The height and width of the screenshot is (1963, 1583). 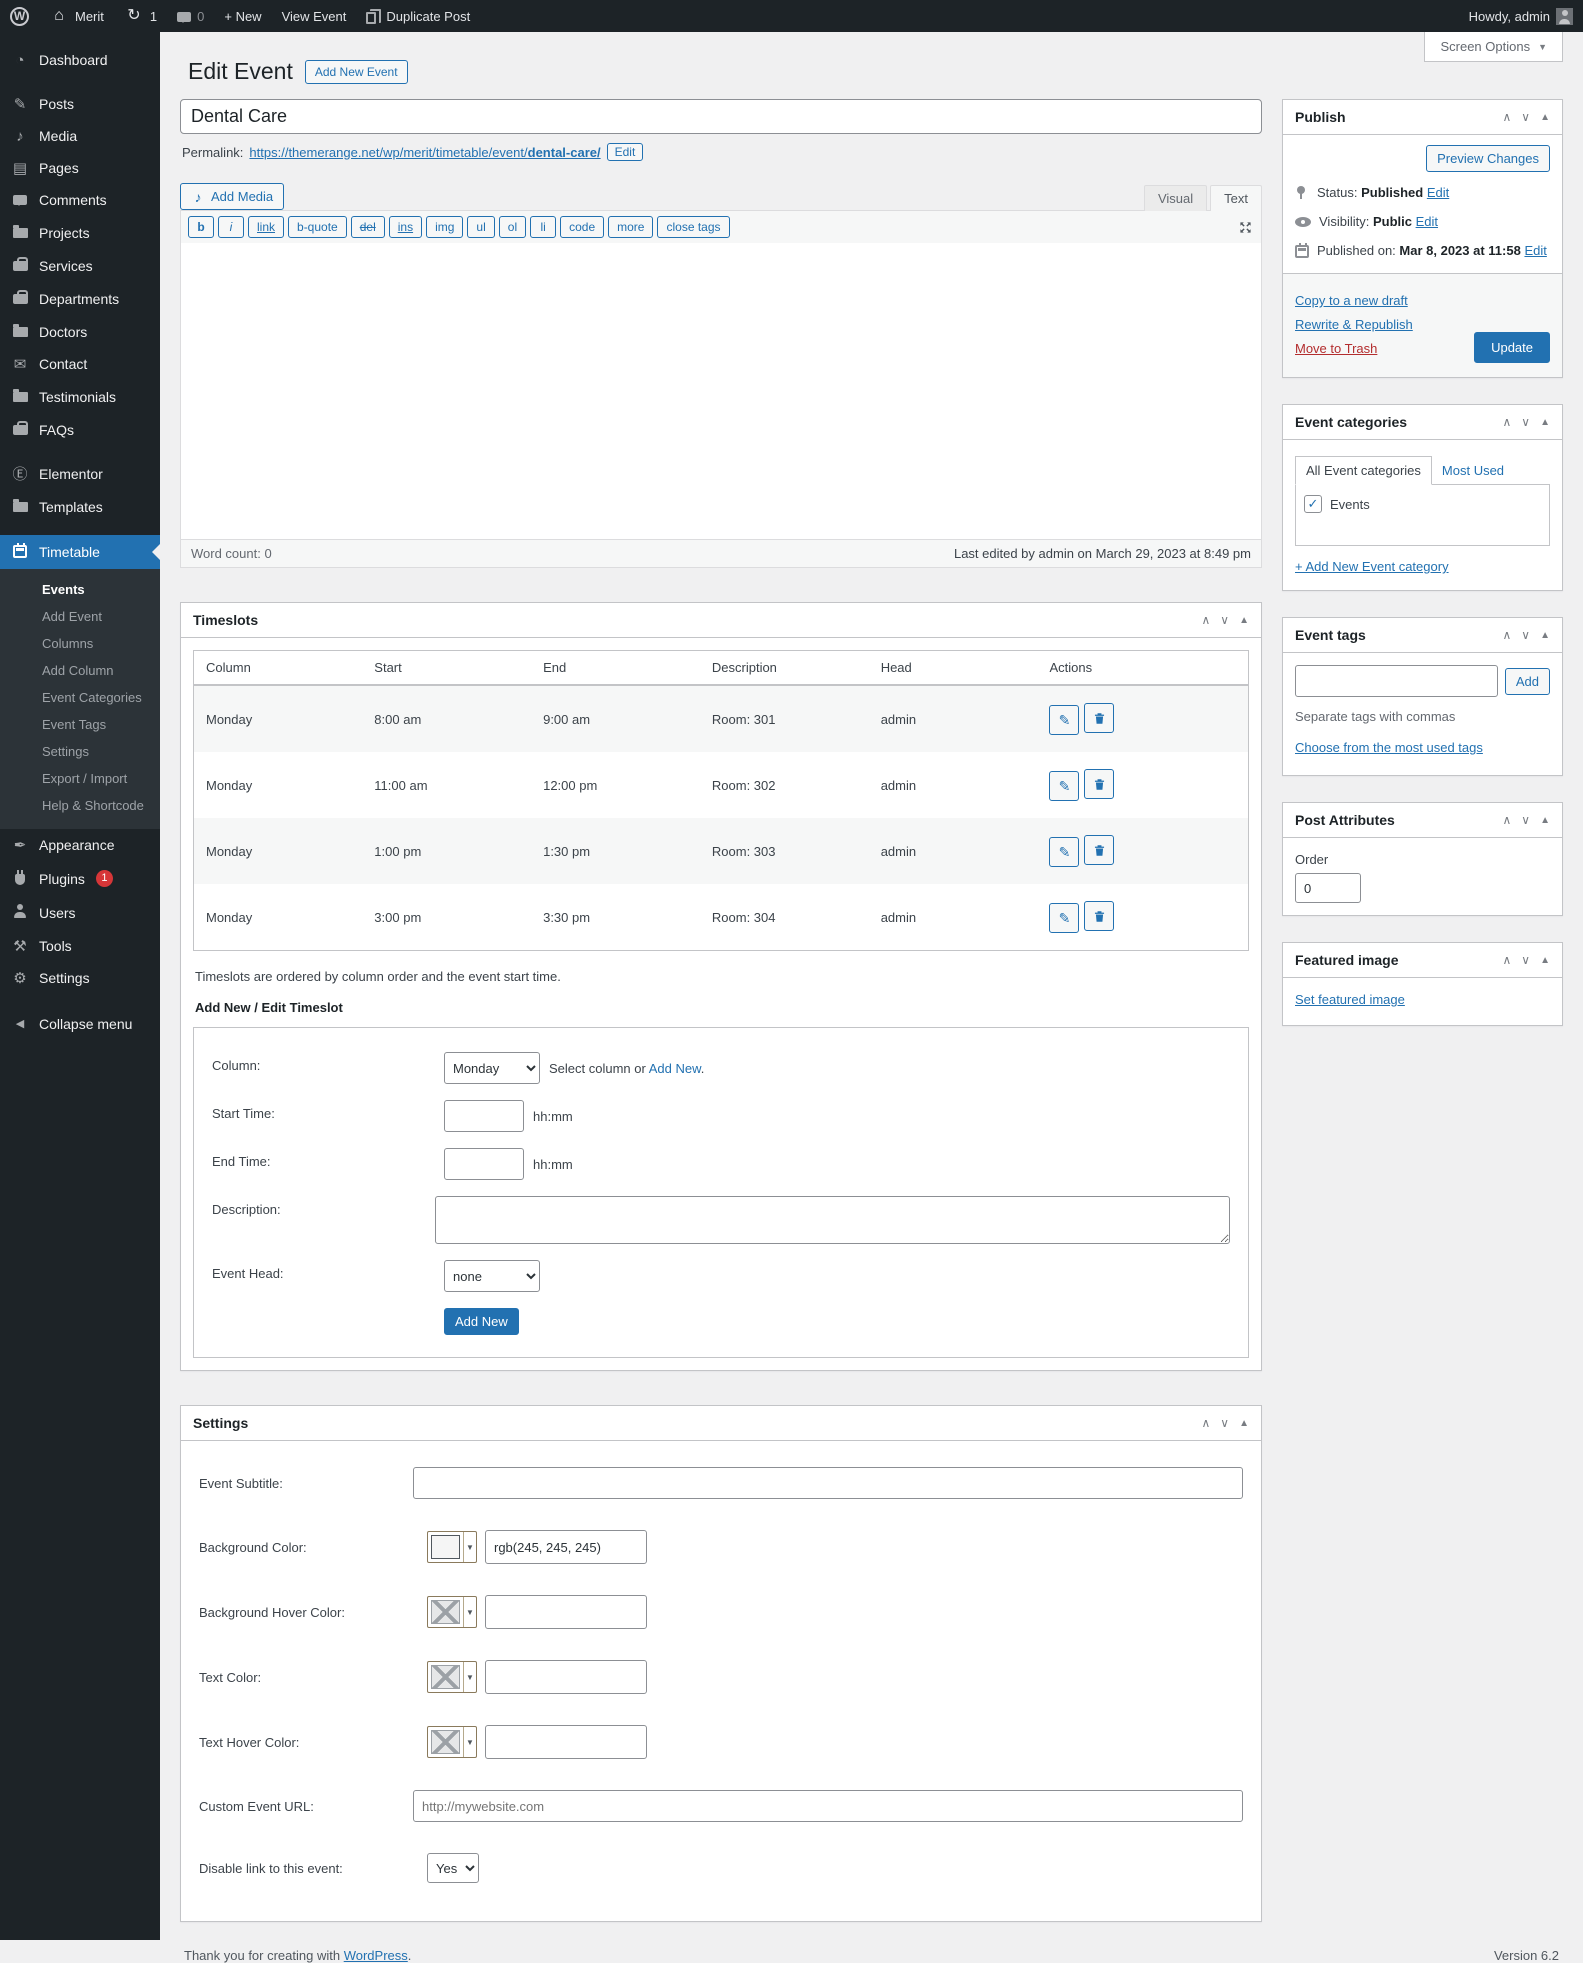 What do you see at coordinates (445, 227) in the screenshot?
I see `quicktag-img-button: img` at bounding box center [445, 227].